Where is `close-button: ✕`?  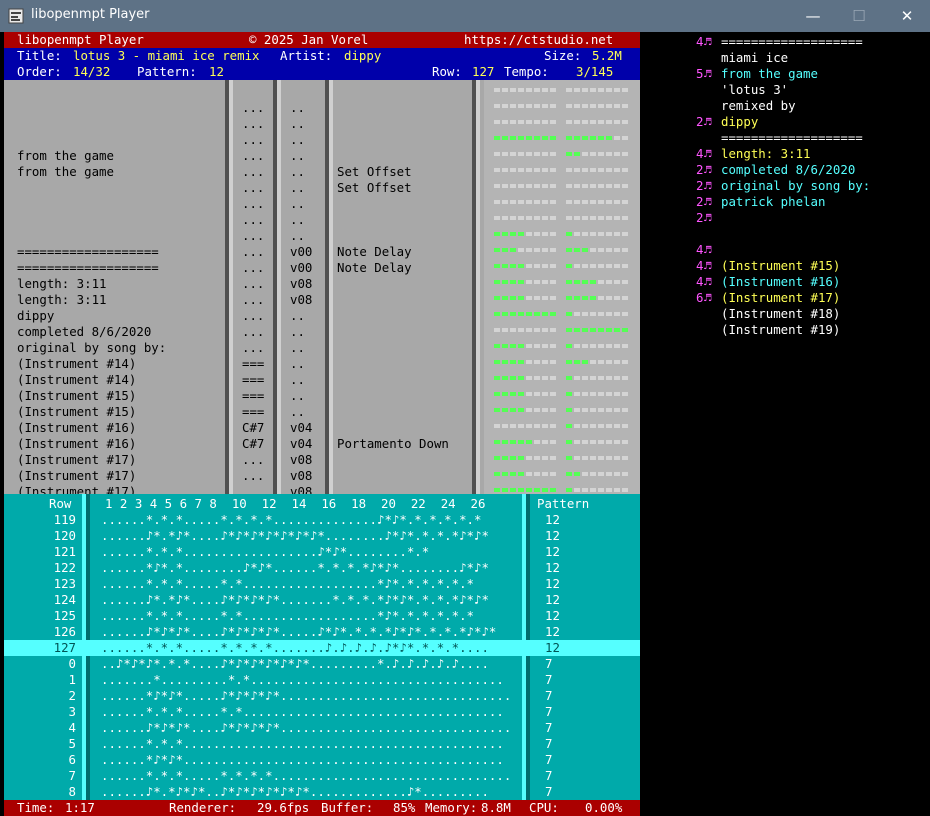 close-button: ✕ is located at coordinates (907, 16).